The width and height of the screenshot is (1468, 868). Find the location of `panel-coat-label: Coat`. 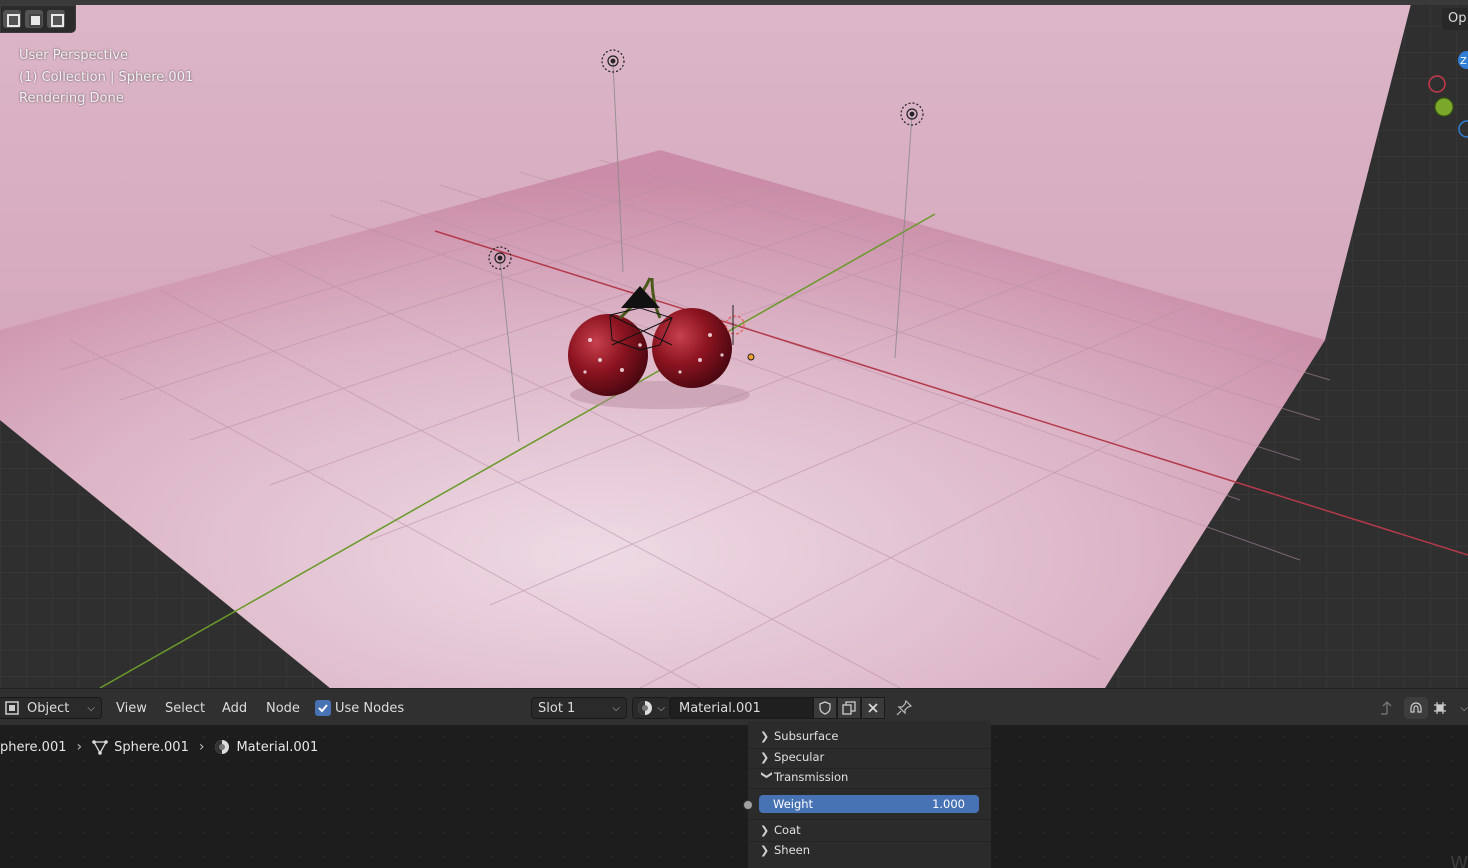

panel-coat-label: Coat is located at coordinates (787, 830).